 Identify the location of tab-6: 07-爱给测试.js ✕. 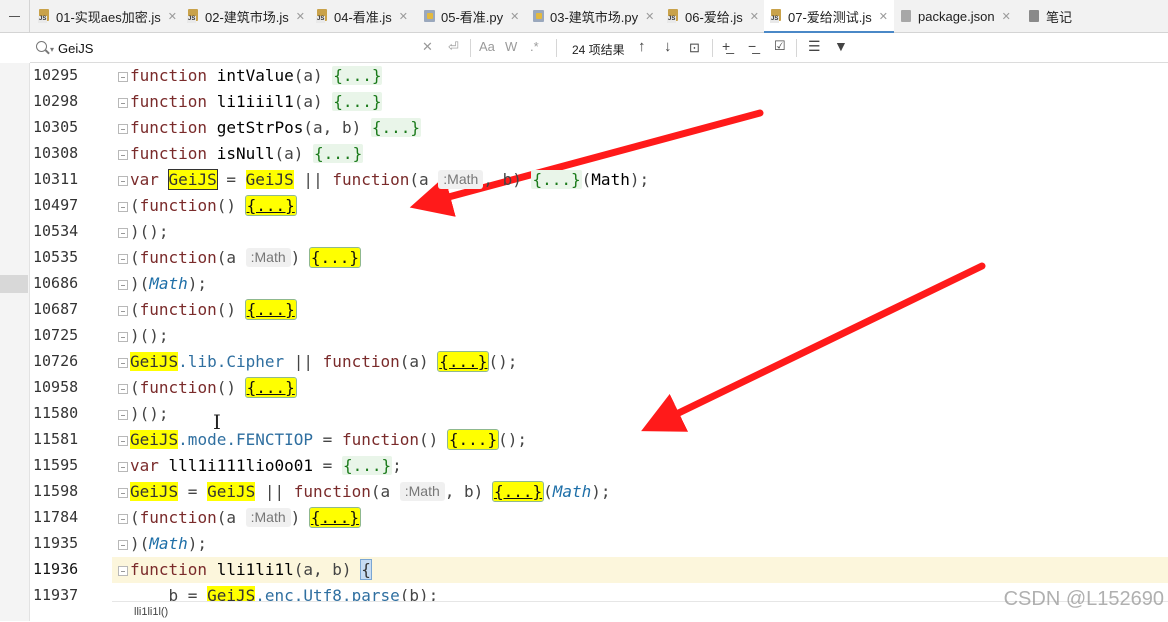
(829, 17).